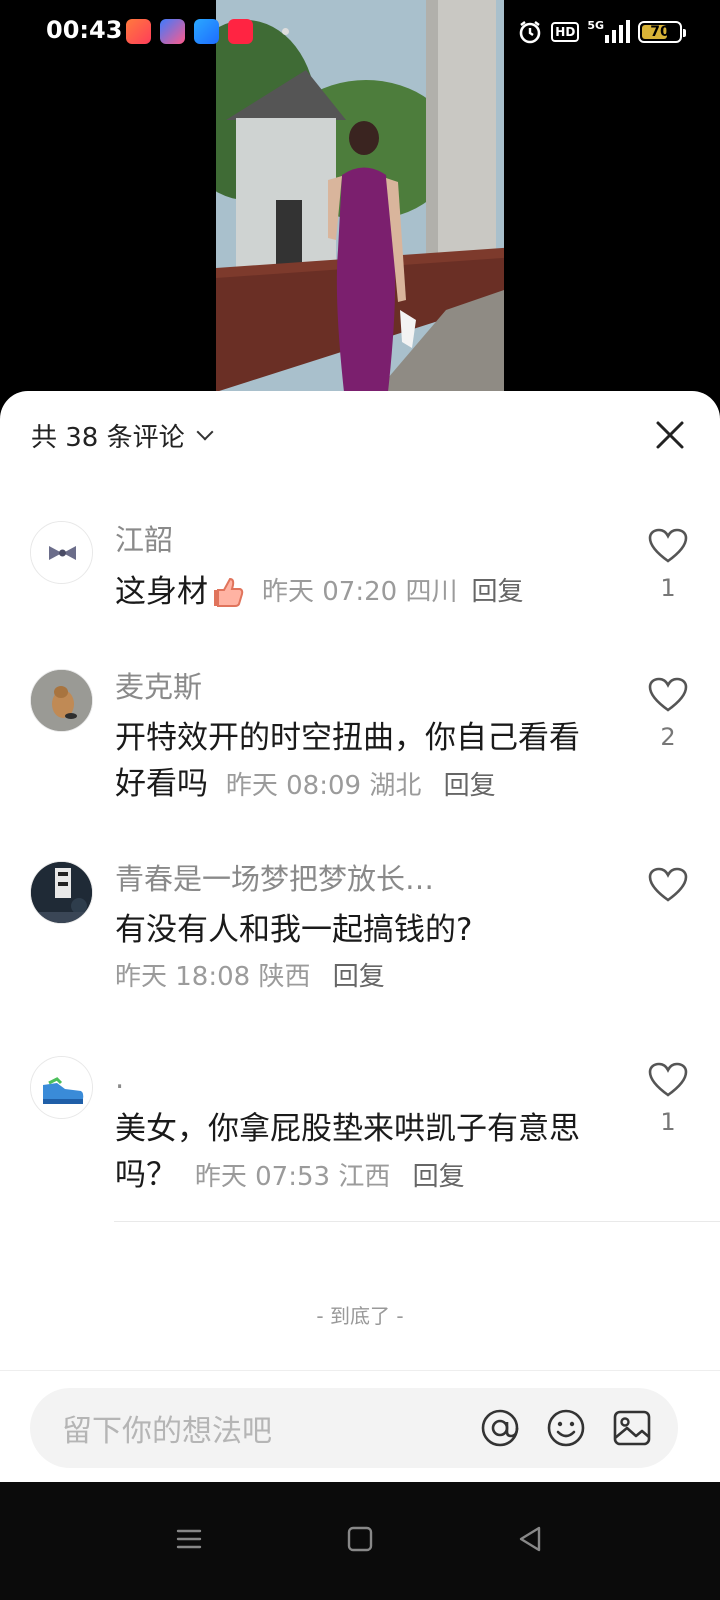 The height and width of the screenshot is (1600, 720). What do you see at coordinates (138, 31) in the screenshot?
I see `photos-app-icon` at bounding box center [138, 31].